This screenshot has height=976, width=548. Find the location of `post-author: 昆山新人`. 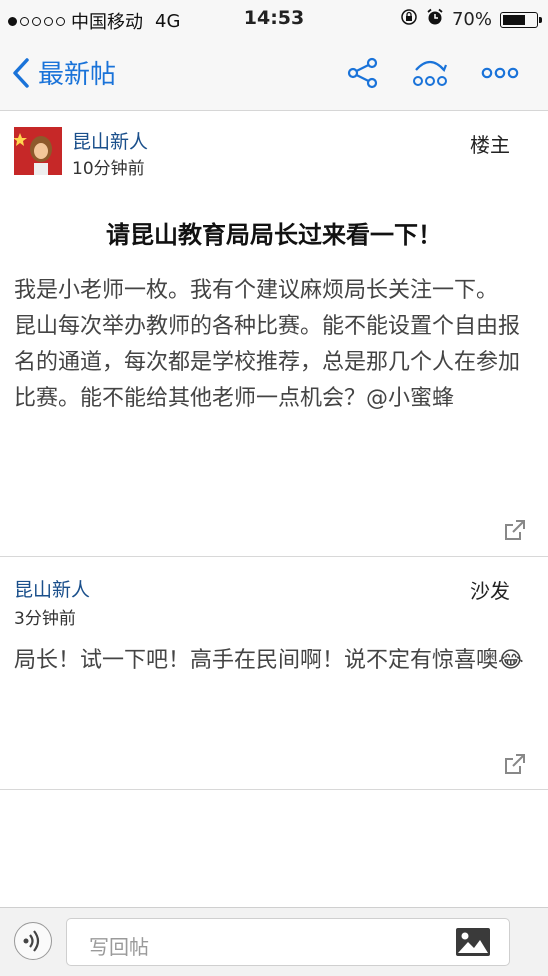

post-author: 昆山新人 is located at coordinates (110, 140).